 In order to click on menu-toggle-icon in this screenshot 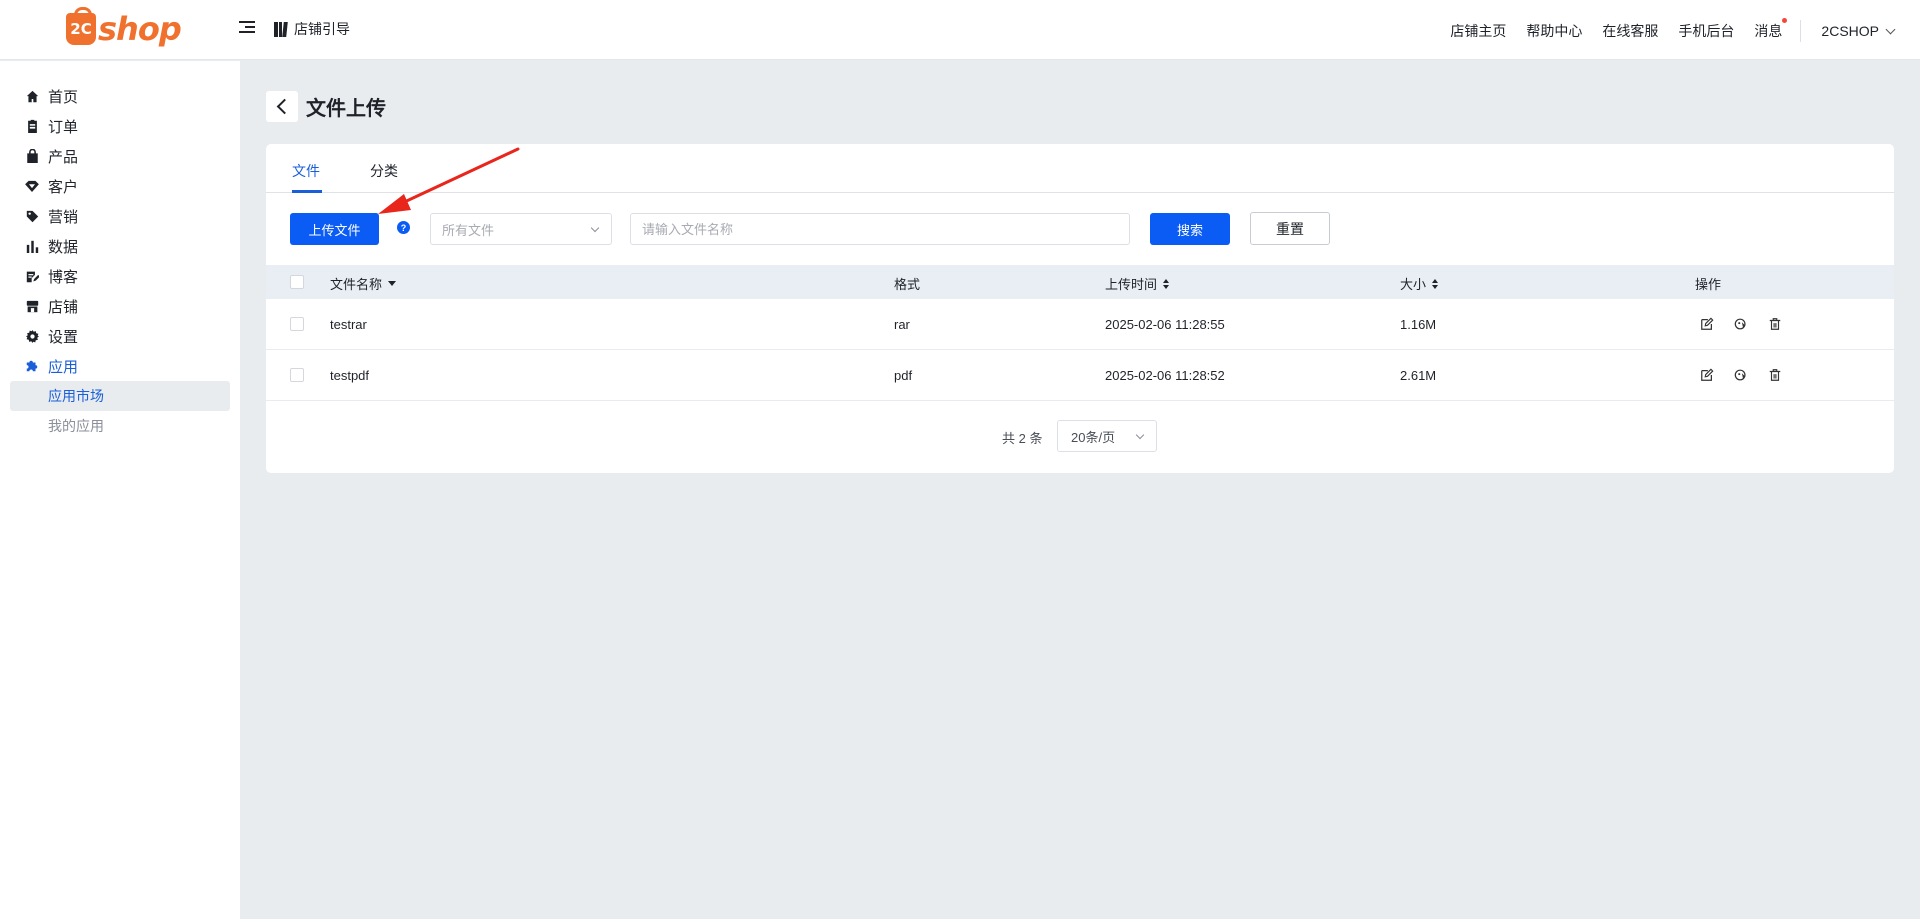, I will do `click(247, 29)`.